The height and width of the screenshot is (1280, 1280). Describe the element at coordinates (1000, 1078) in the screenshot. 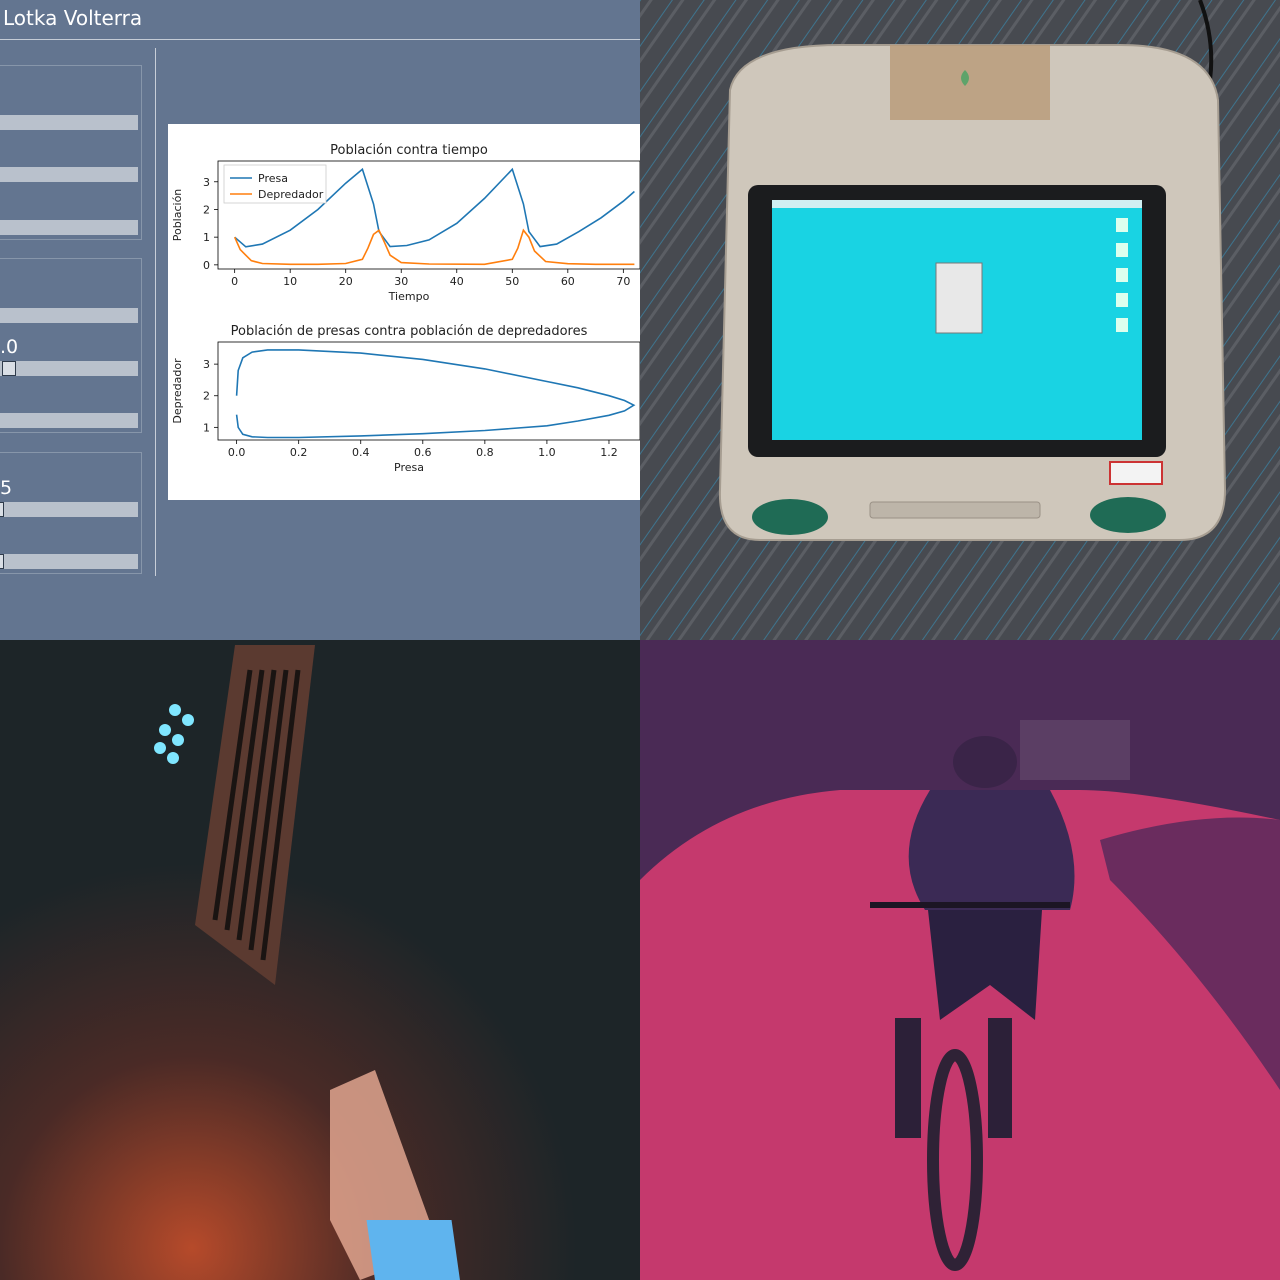

I see `rider-right-leg` at that location.